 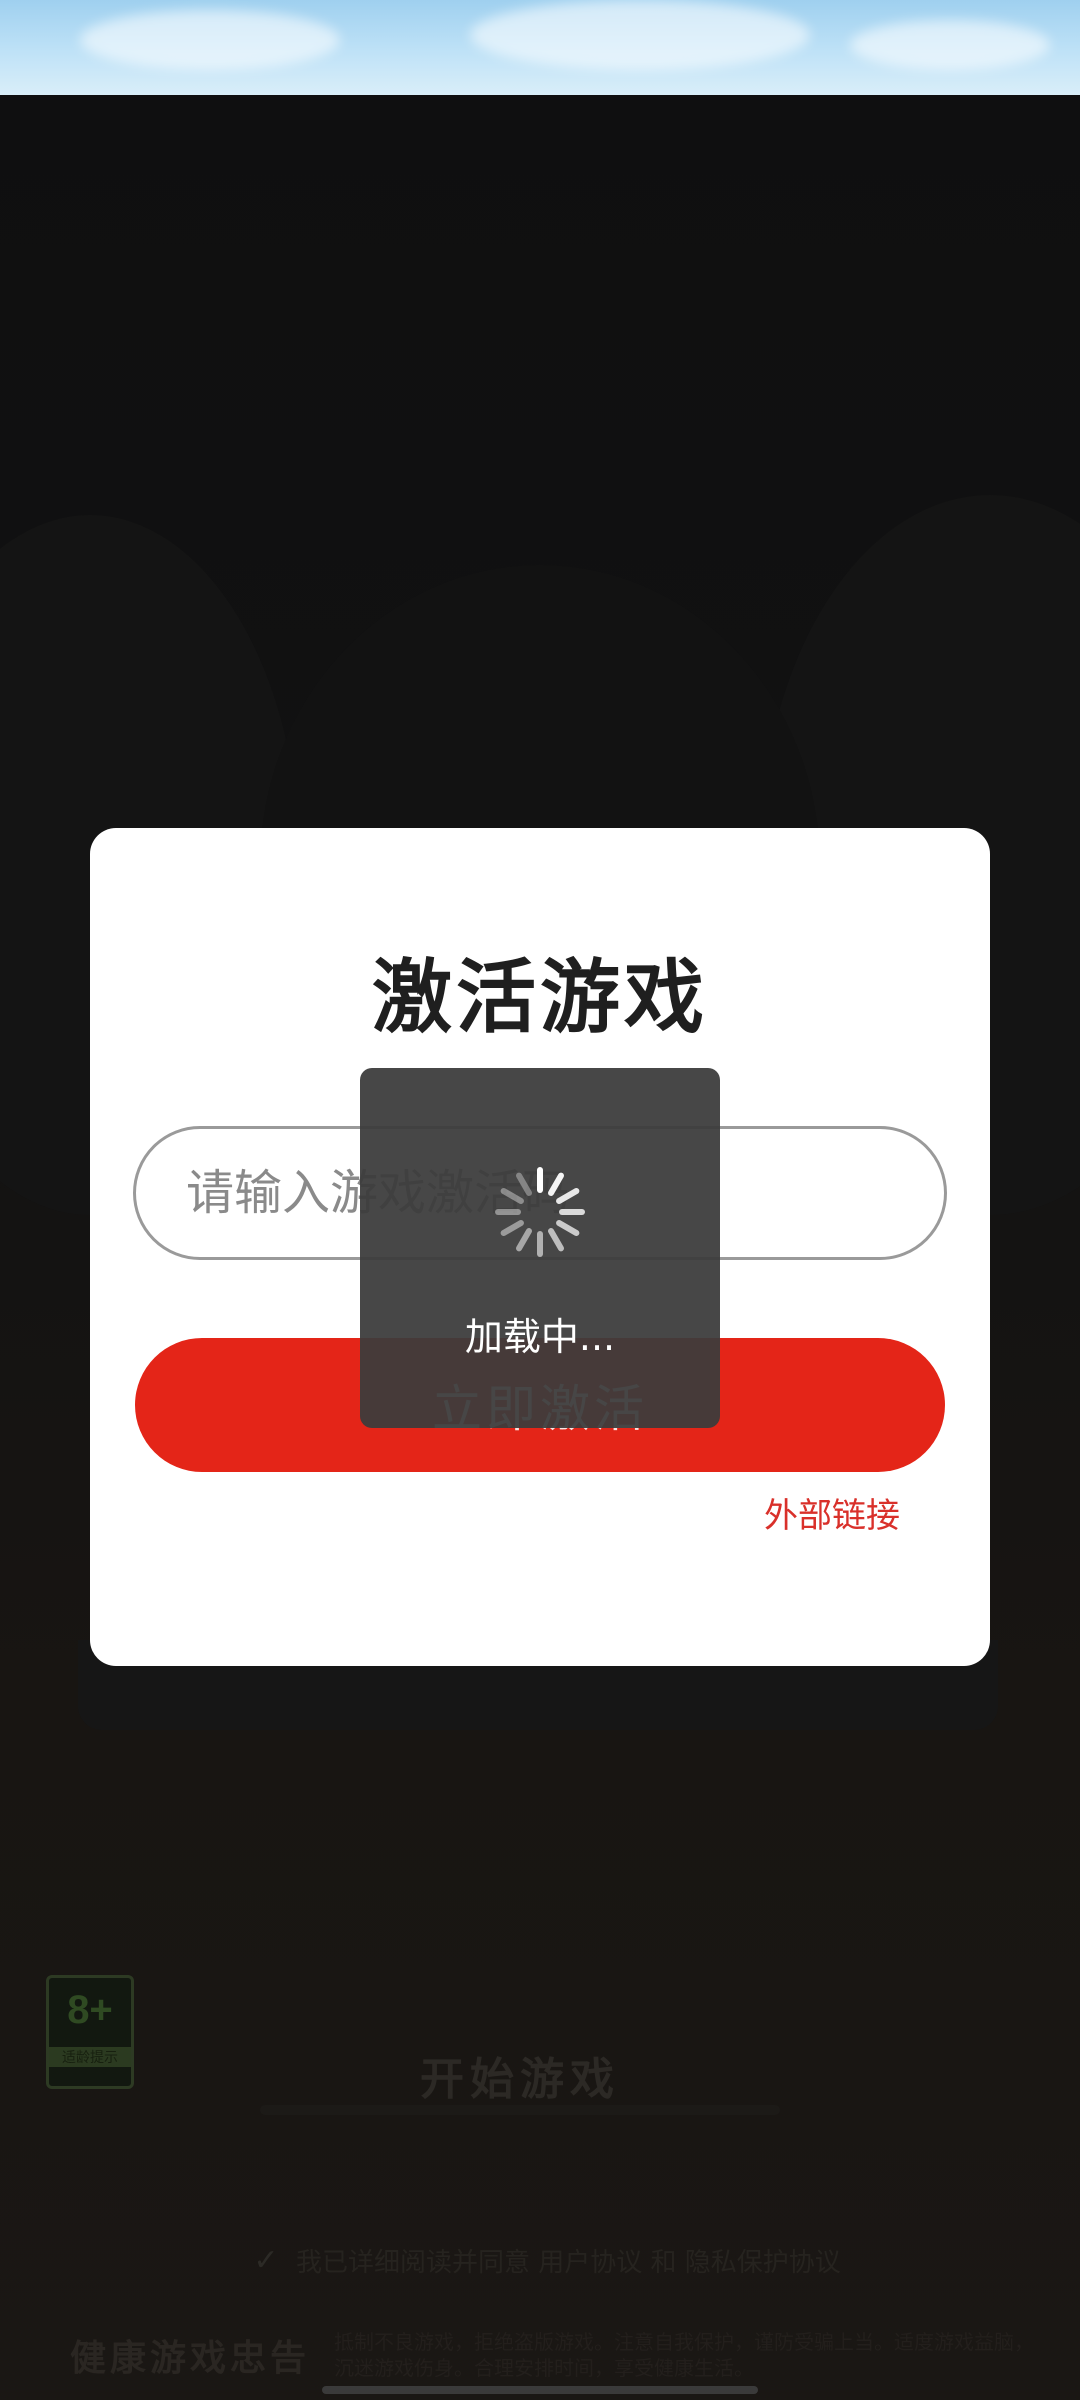 What do you see at coordinates (90, 2010) in the screenshot?
I see `age-rating-value: 8+` at bounding box center [90, 2010].